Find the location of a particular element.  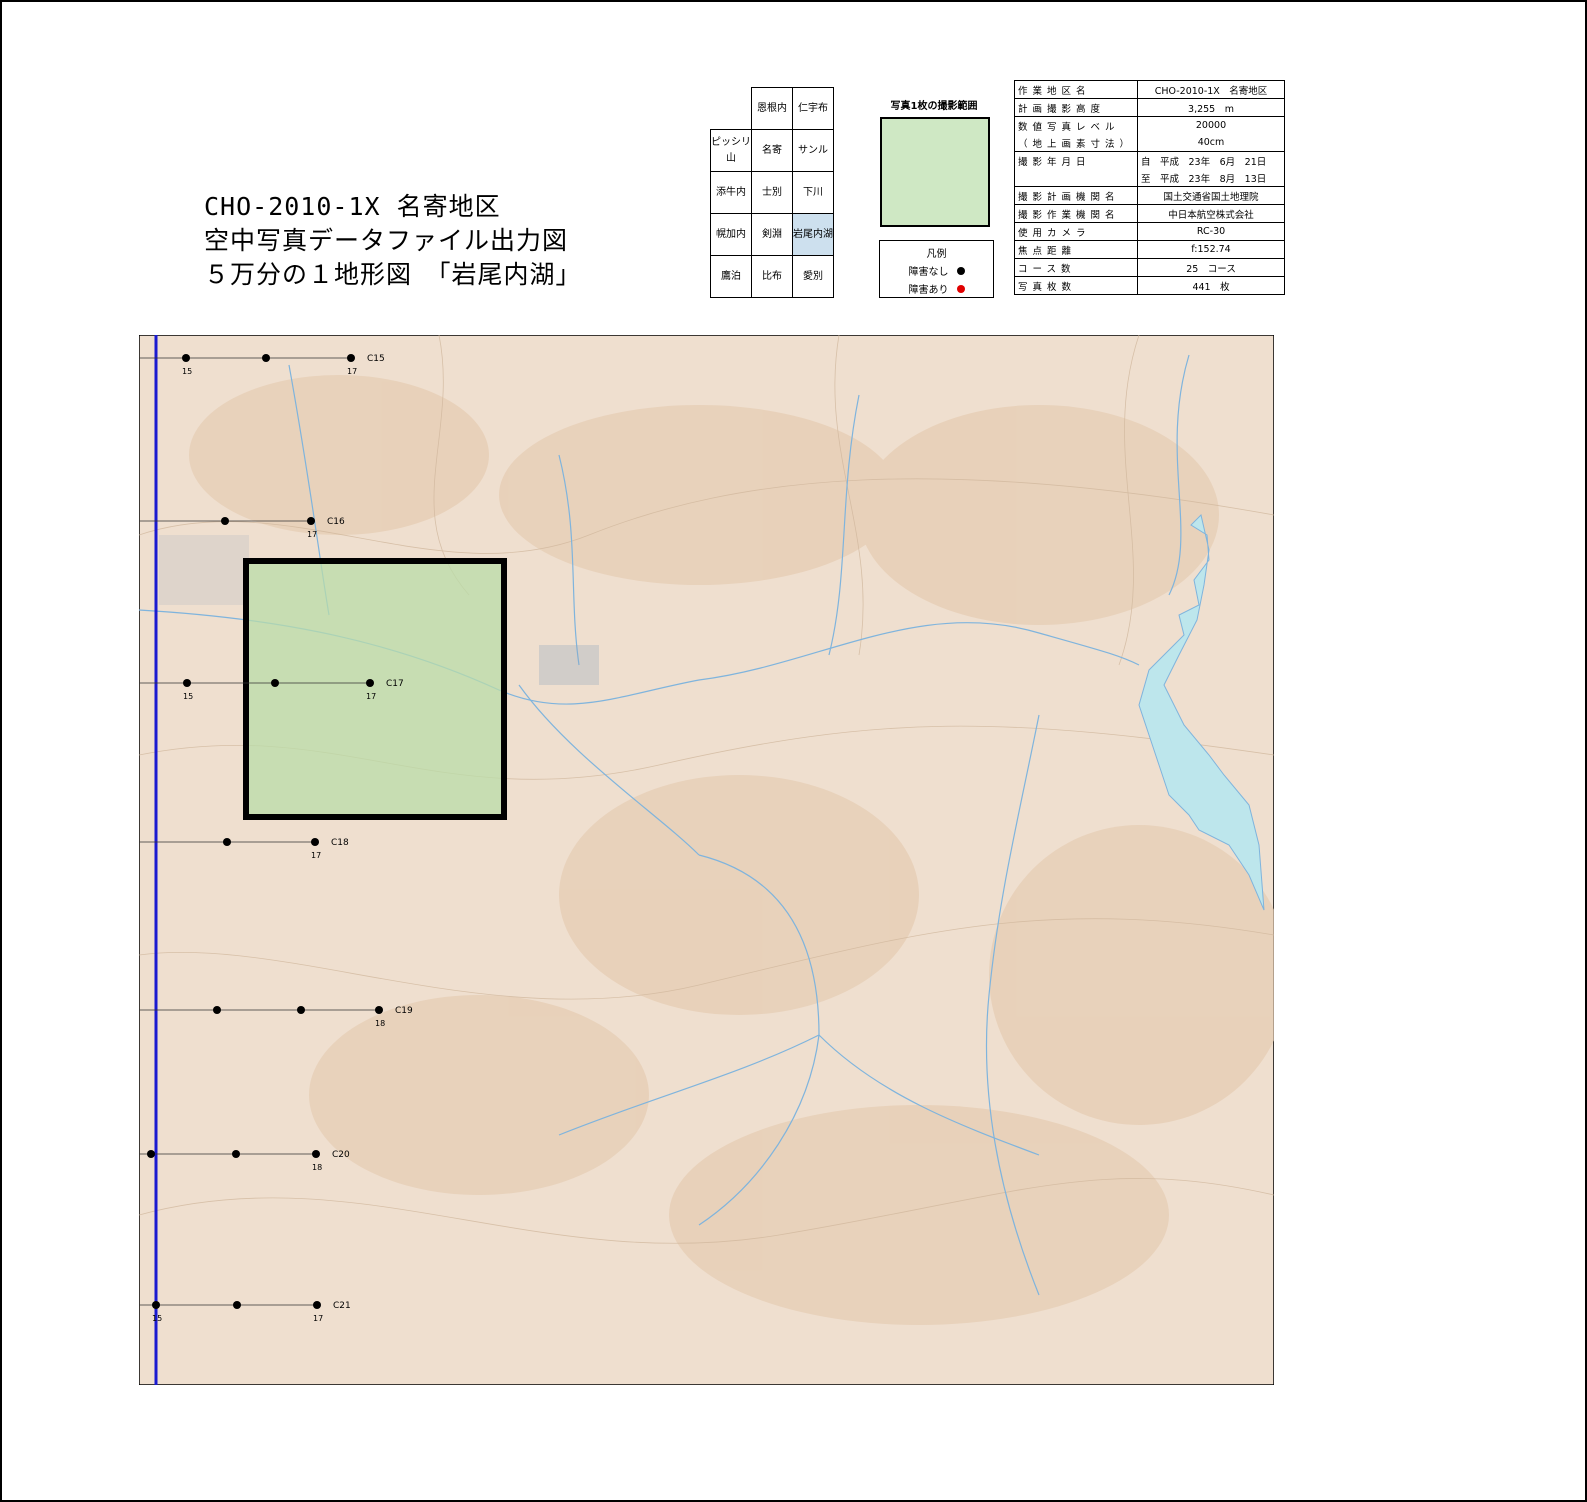

title-line-1: CHO-2010-1X 名寄地区 is located at coordinates (352, 206).